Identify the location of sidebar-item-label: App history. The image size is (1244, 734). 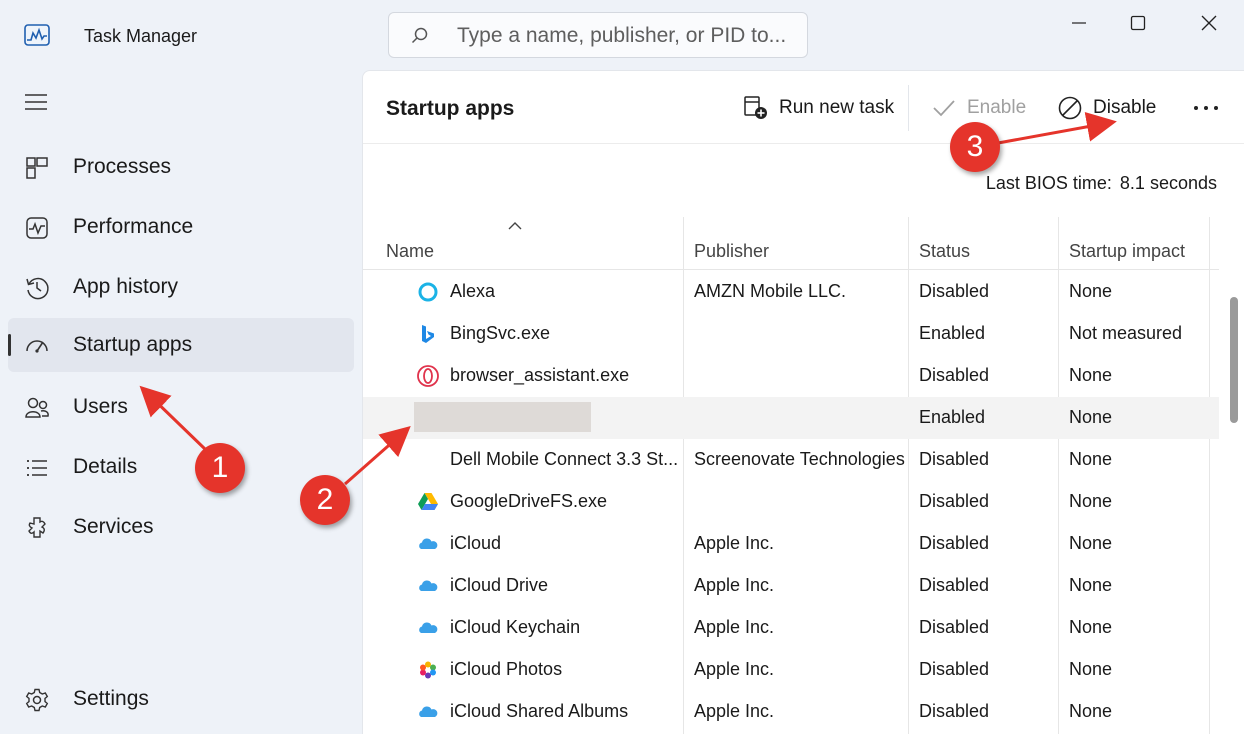
(126, 286).